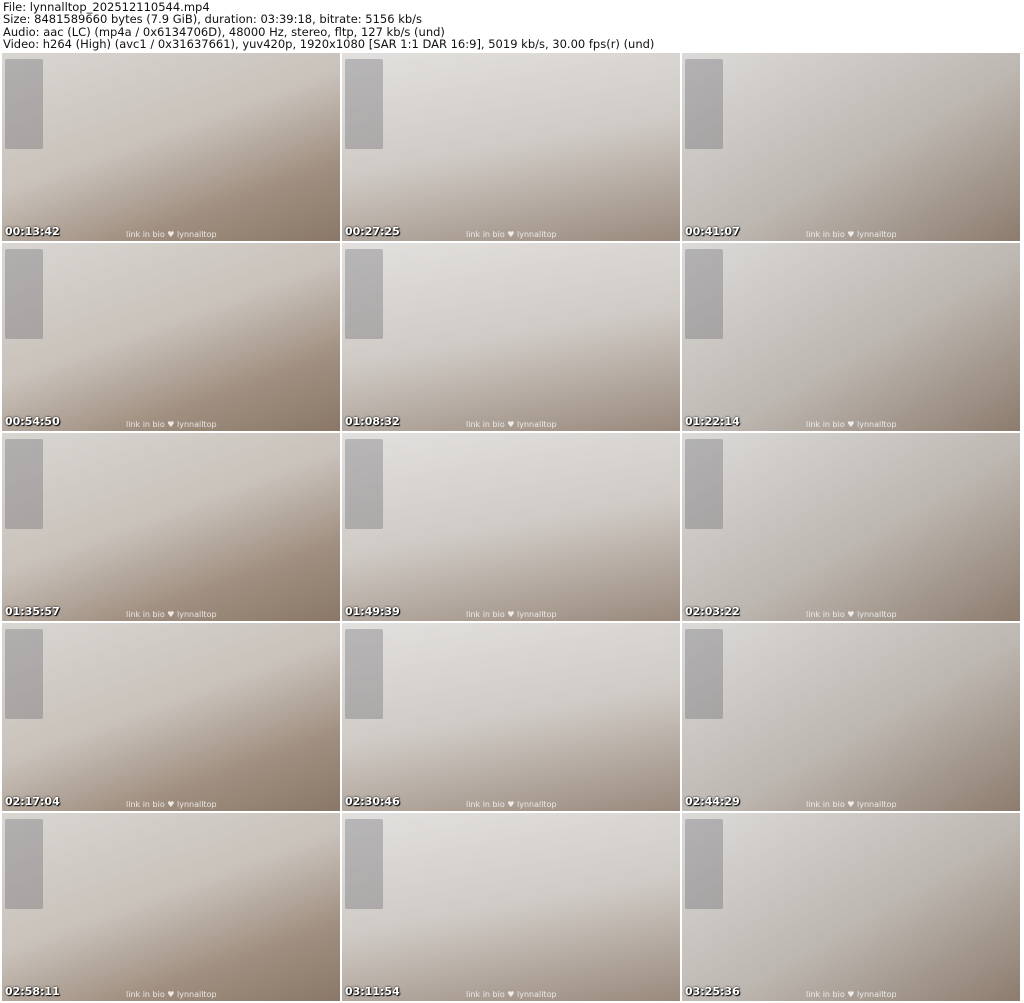 This screenshot has height=1003, width=1024. What do you see at coordinates (171, 147) in the screenshot?
I see `thumbnail: link in bio ♥ lynnalltop 00:13:42` at bounding box center [171, 147].